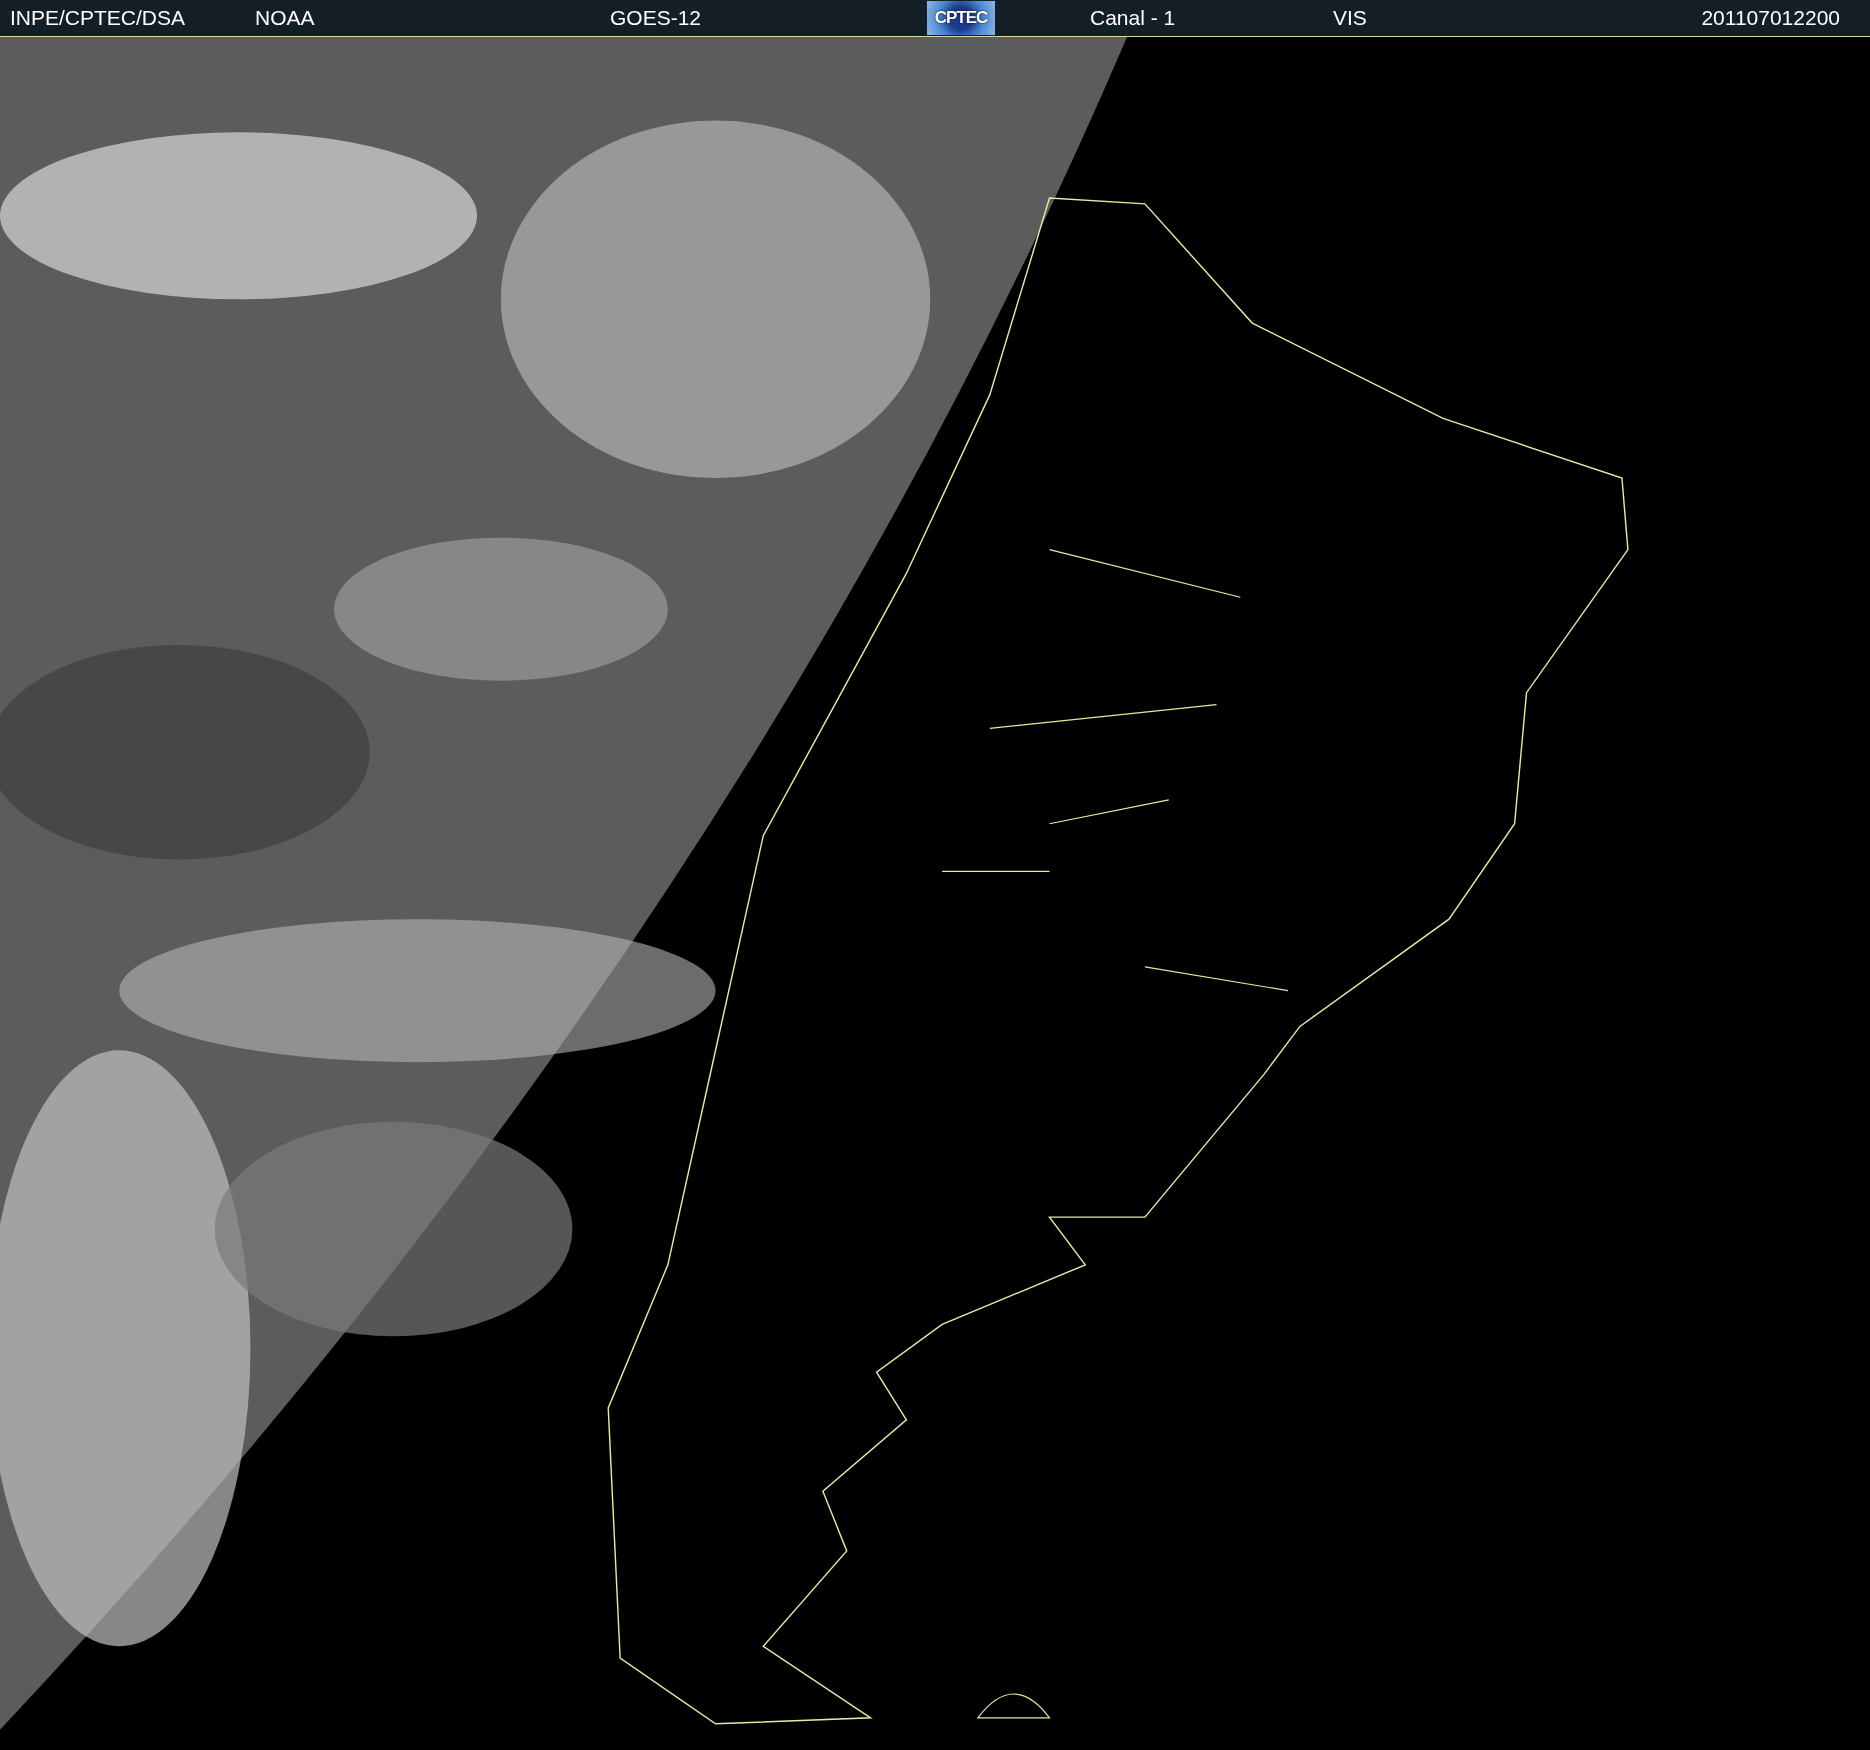  I want to click on header-label: 201107012200, so click(1770, 18).